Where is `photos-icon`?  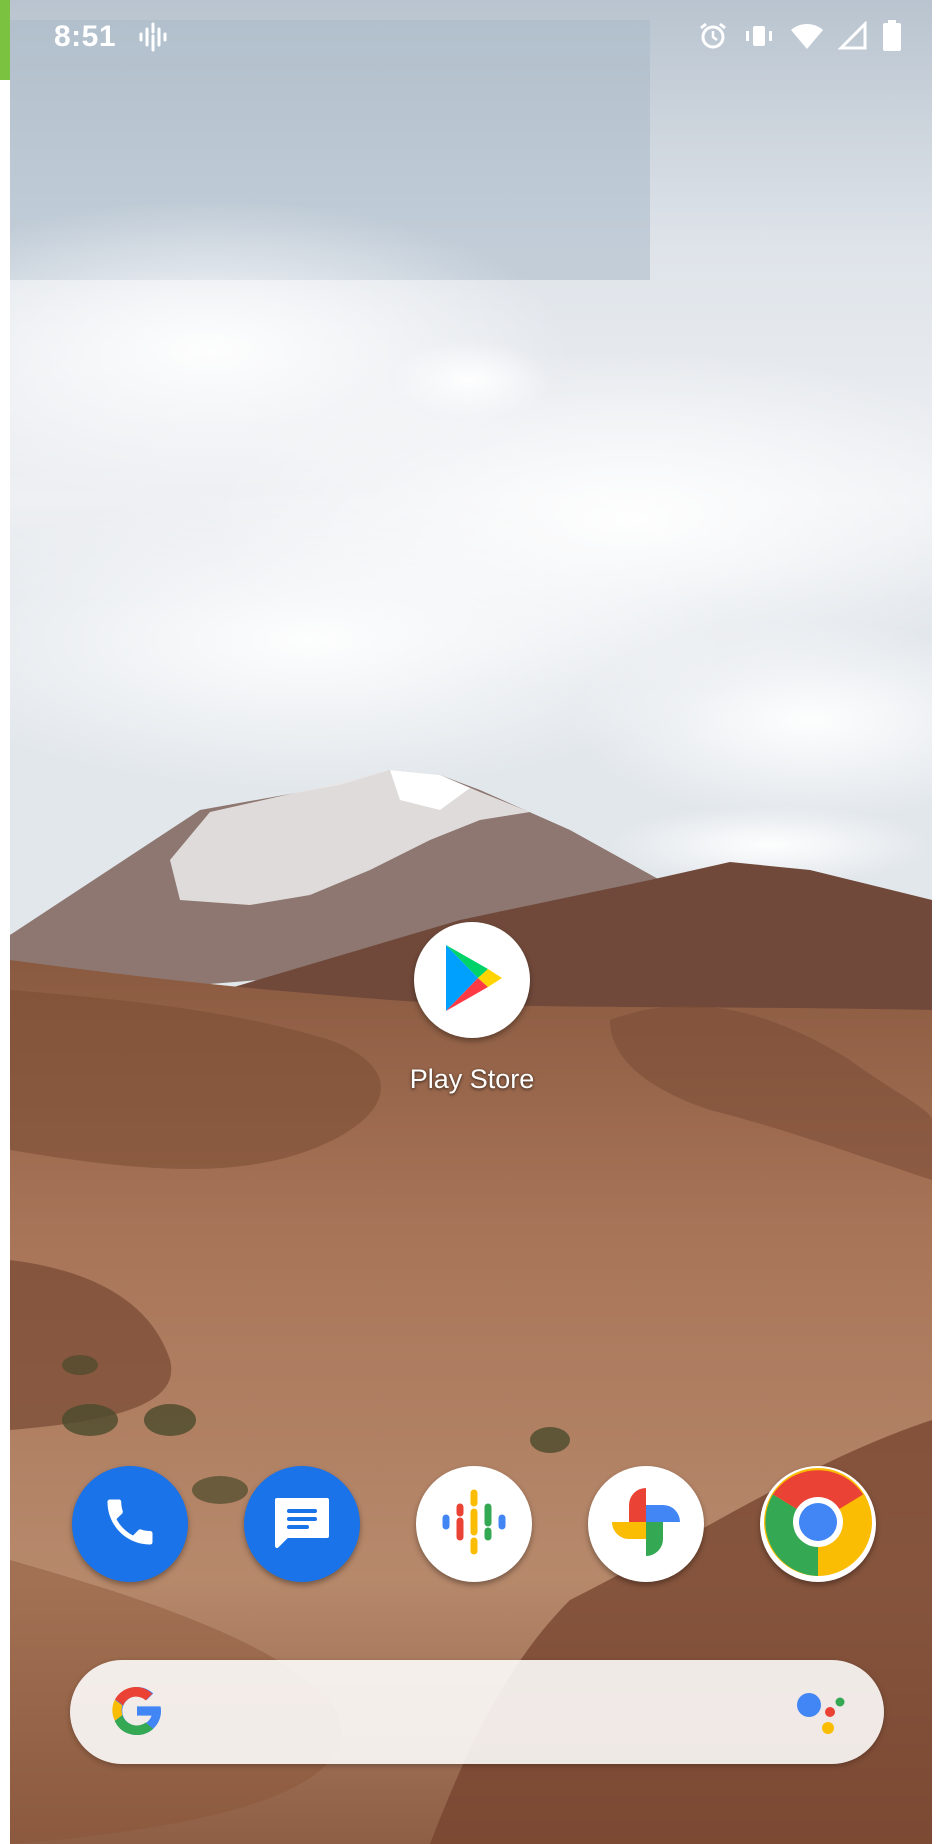
photos-icon is located at coordinates (646, 1524).